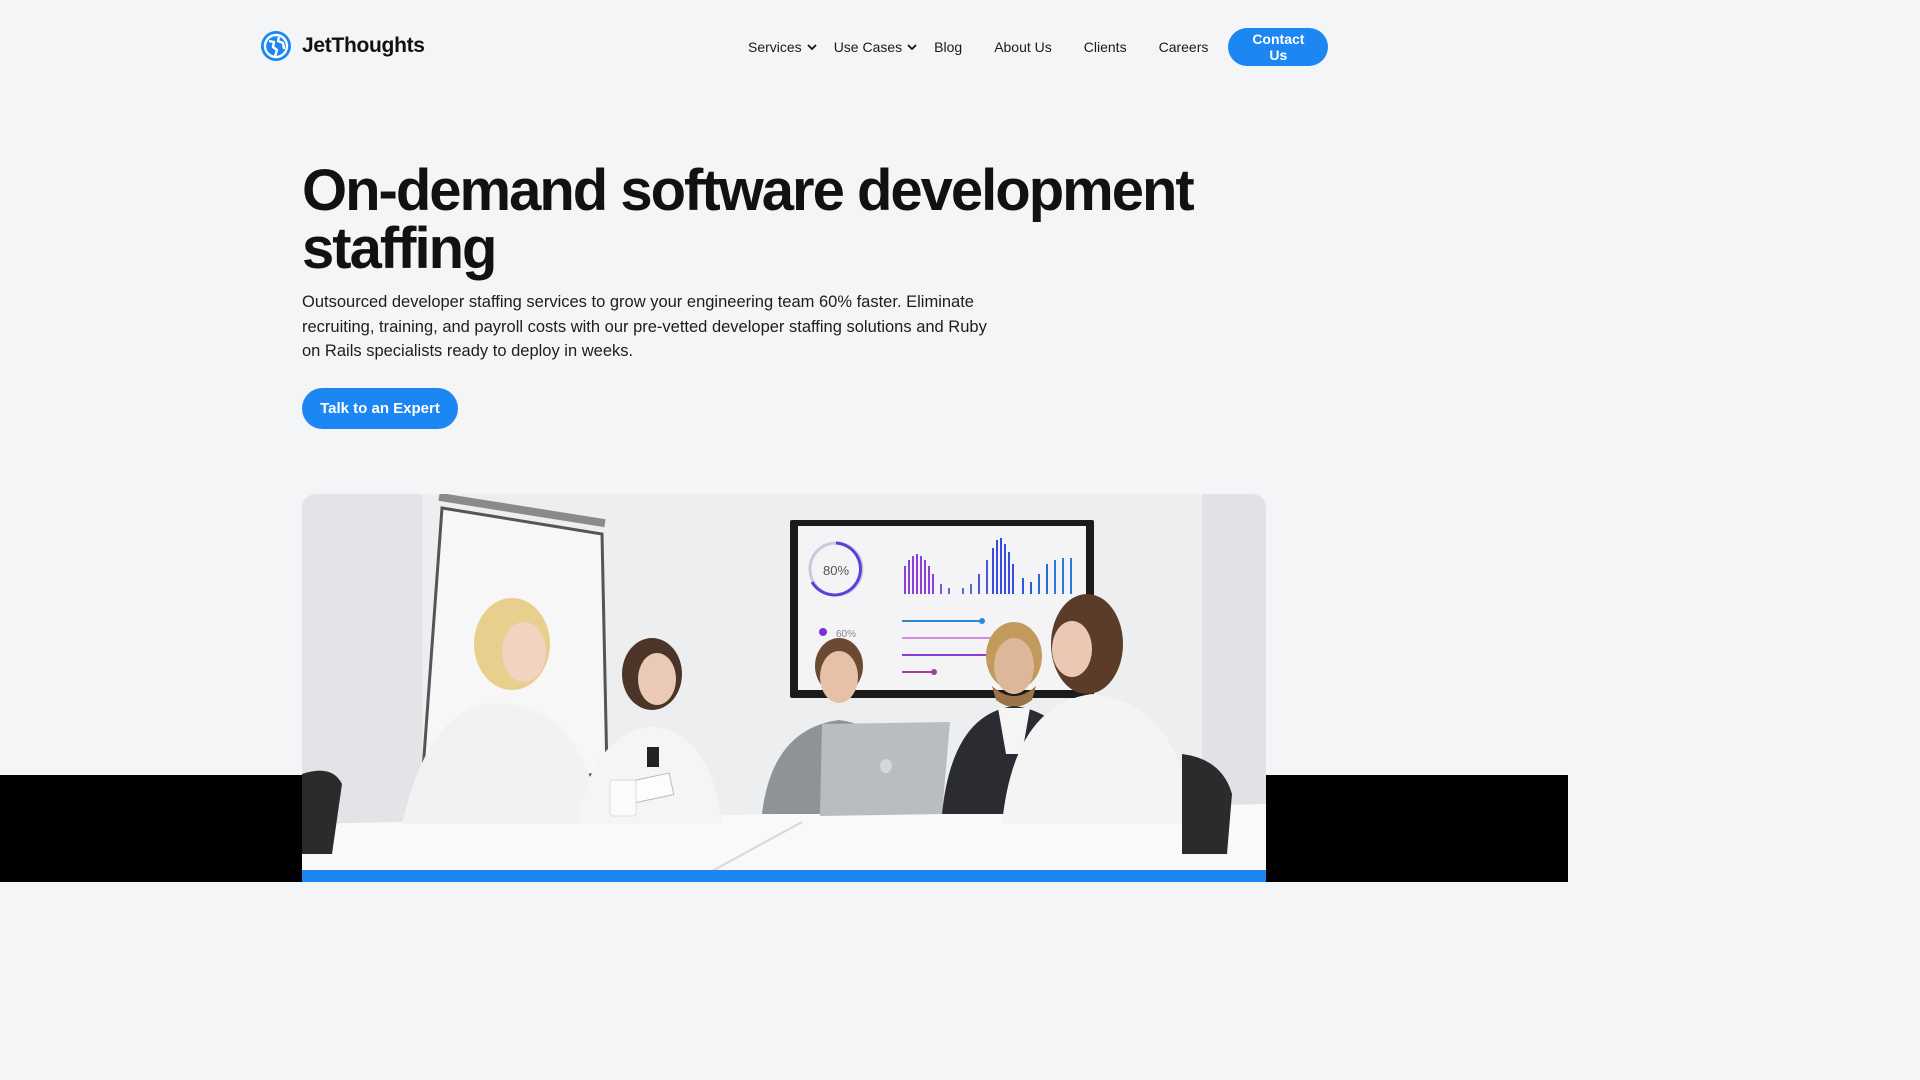 Image resolution: width=1920 pixels, height=1080 pixels. I want to click on hero-title: On-demand software development staffing, so click(748, 219).